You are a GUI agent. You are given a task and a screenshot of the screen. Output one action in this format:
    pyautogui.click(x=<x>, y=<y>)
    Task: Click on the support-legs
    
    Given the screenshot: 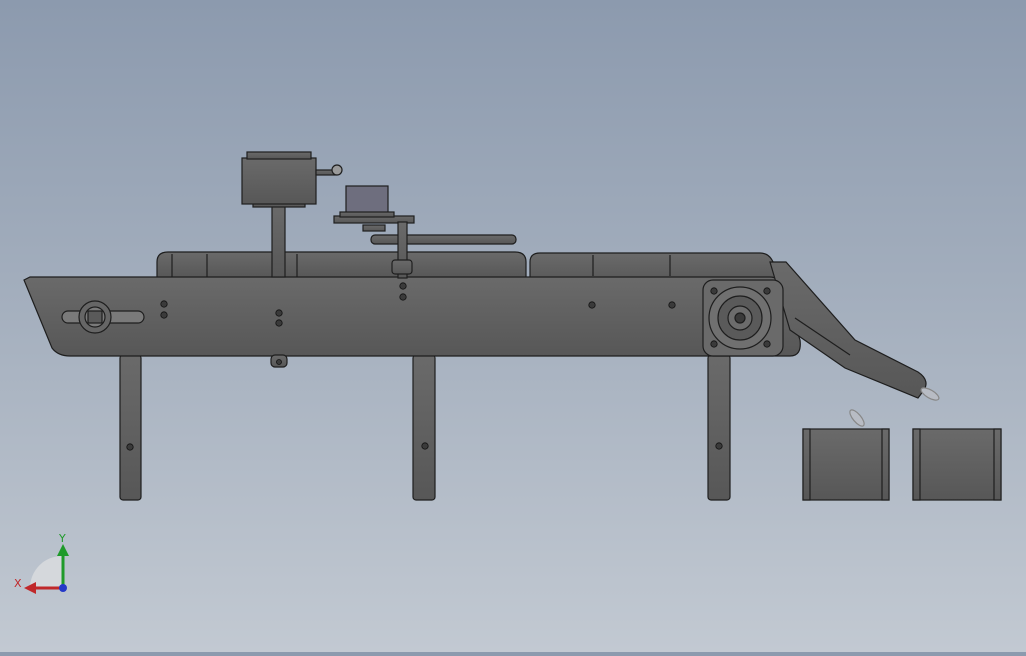 What is the action you would take?
    pyautogui.click(x=425, y=427)
    